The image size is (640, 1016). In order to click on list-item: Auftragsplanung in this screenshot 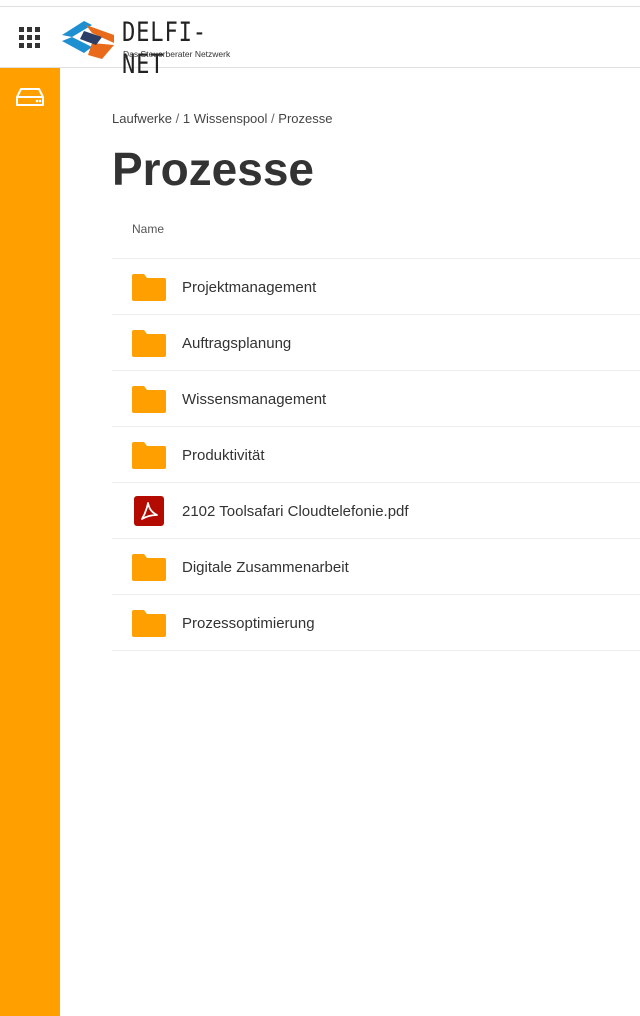, I will do `click(376, 343)`.